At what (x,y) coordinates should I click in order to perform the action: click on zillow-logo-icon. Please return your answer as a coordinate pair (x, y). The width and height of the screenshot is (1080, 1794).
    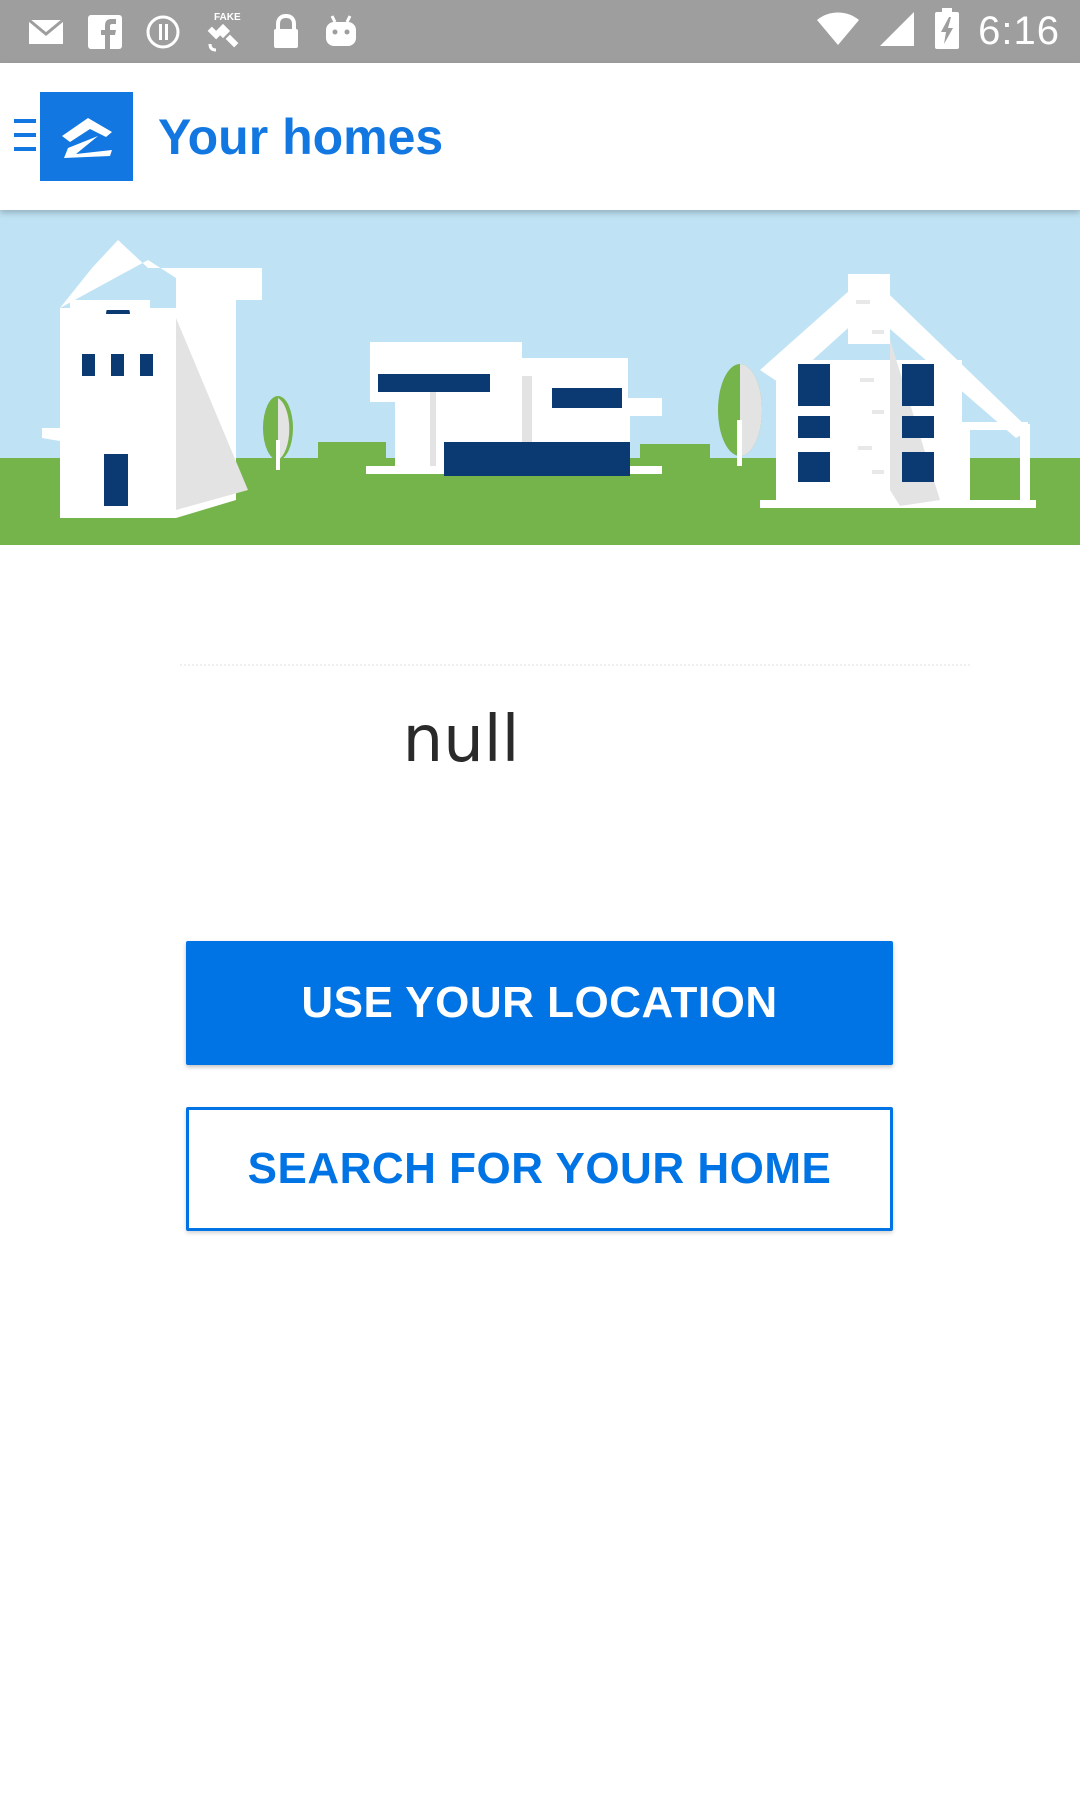
    Looking at the image, I should click on (86, 136).